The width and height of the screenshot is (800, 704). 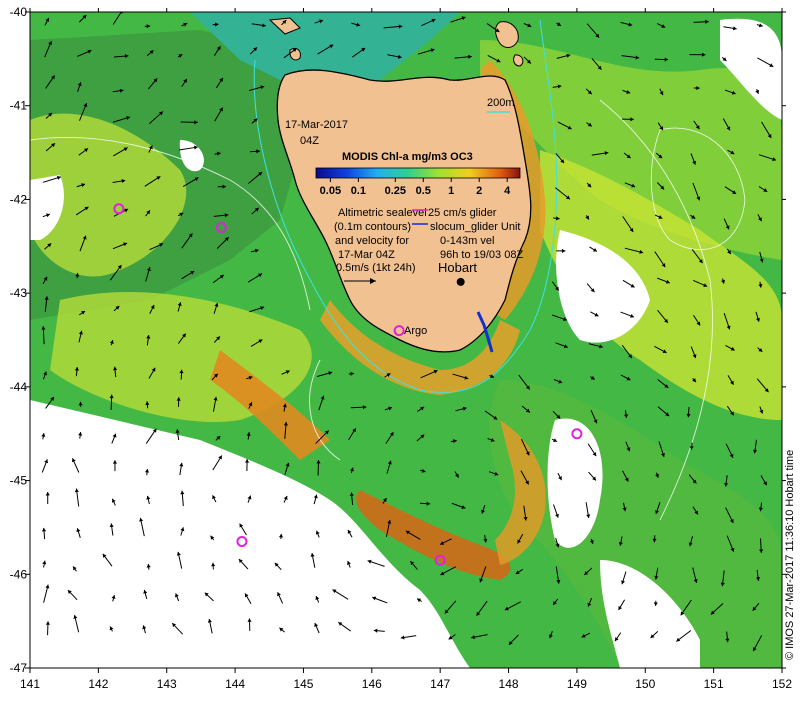 What do you see at coordinates (372, 227) in the screenshot?
I see `legend-line: (0.1m contours)` at bounding box center [372, 227].